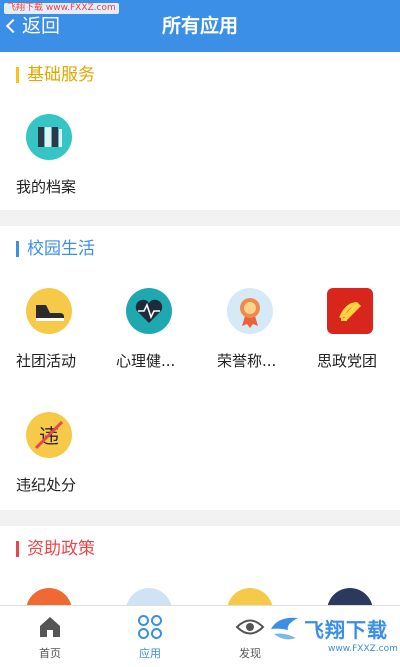  Describe the element at coordinates (50, 653) in the screenshot. I see `tab-label: 首页` at that location.